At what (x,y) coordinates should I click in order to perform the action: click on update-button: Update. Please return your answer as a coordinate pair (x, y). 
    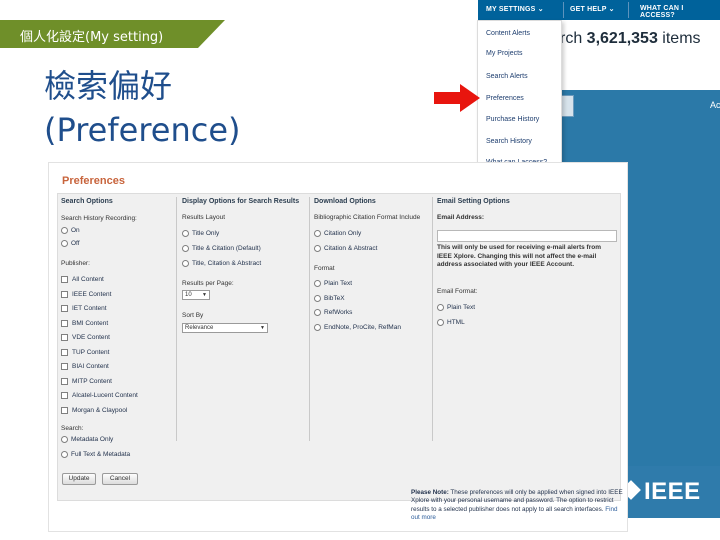
    Looking at the image, I should click on (79, 479).